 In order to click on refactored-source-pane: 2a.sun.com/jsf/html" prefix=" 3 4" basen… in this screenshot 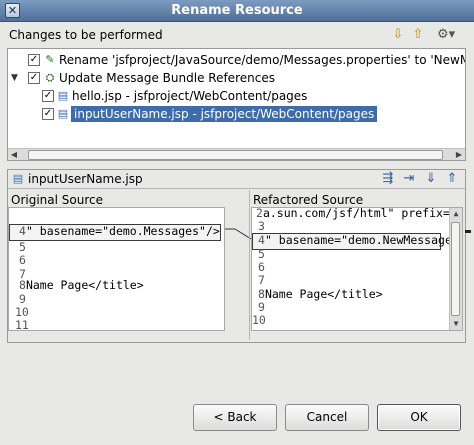, I will do `click(357, 269)`.